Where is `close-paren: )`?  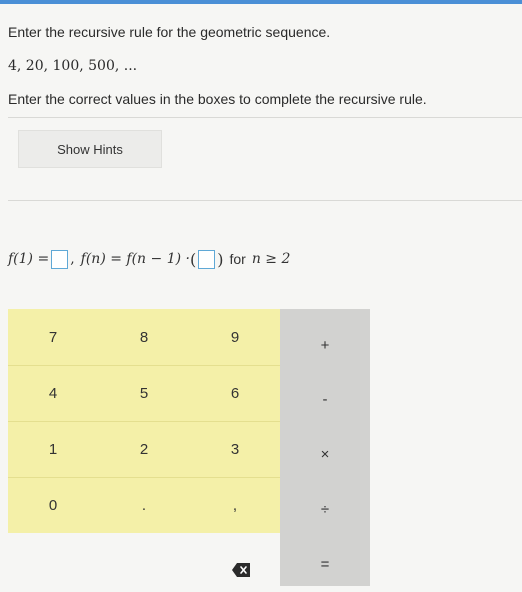
close-paren: ) is located at coordinates (220, 259).